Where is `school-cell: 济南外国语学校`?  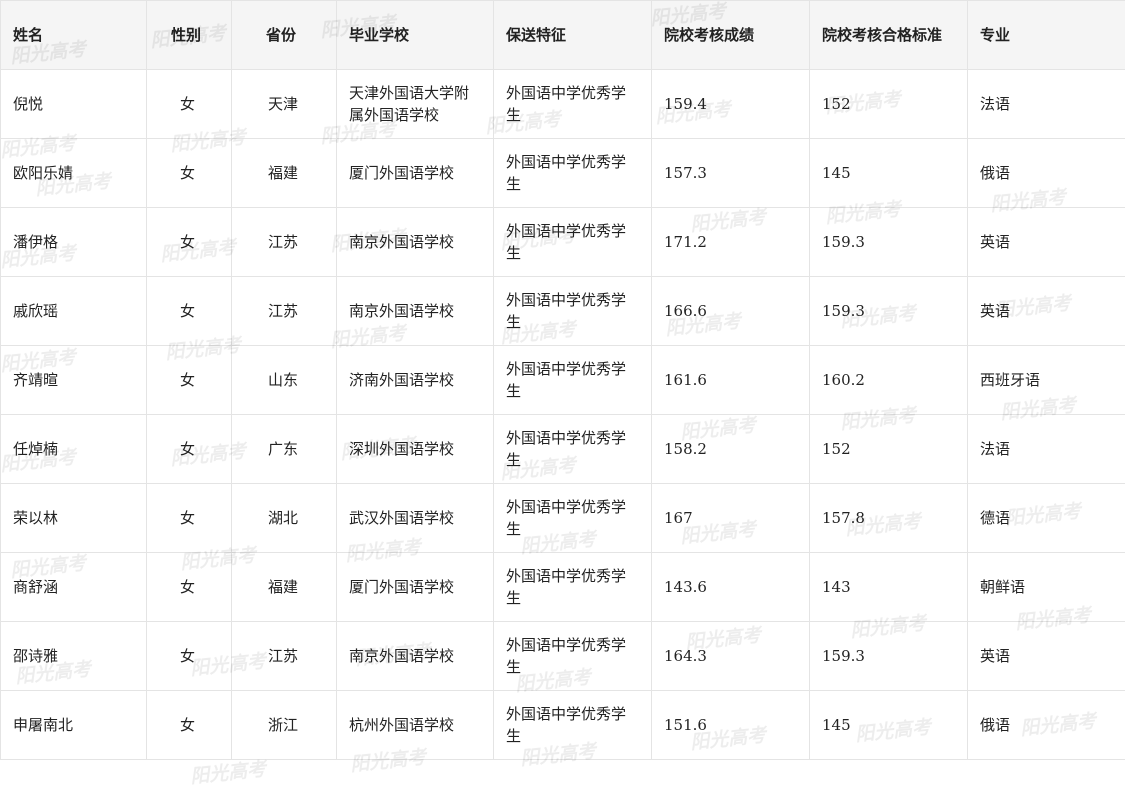 school-cell: 济南外国语学校 is located at coordinates (415, 380).